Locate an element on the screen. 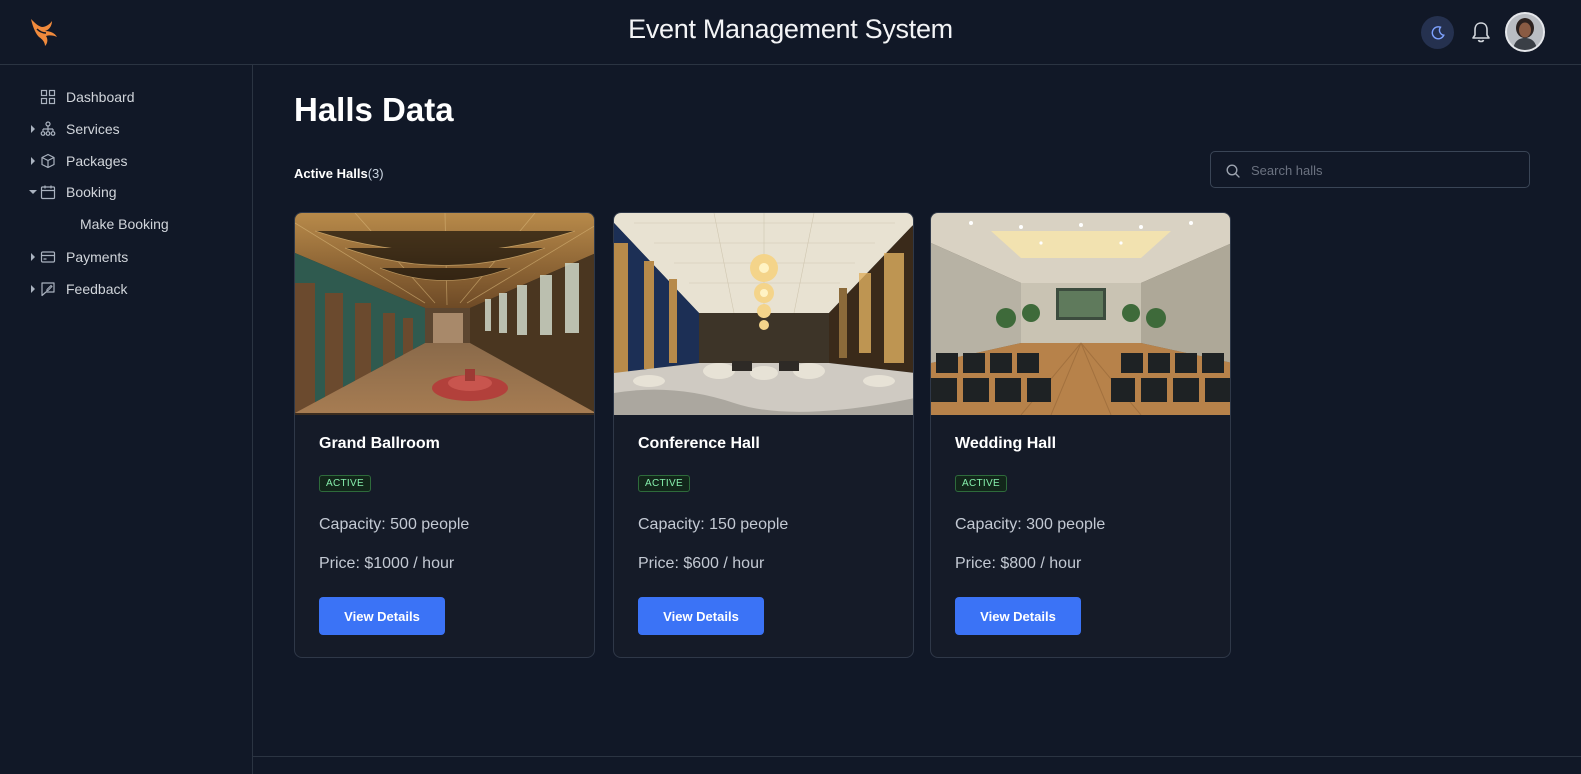  moon-icon is located at coordinates (1438, 32).